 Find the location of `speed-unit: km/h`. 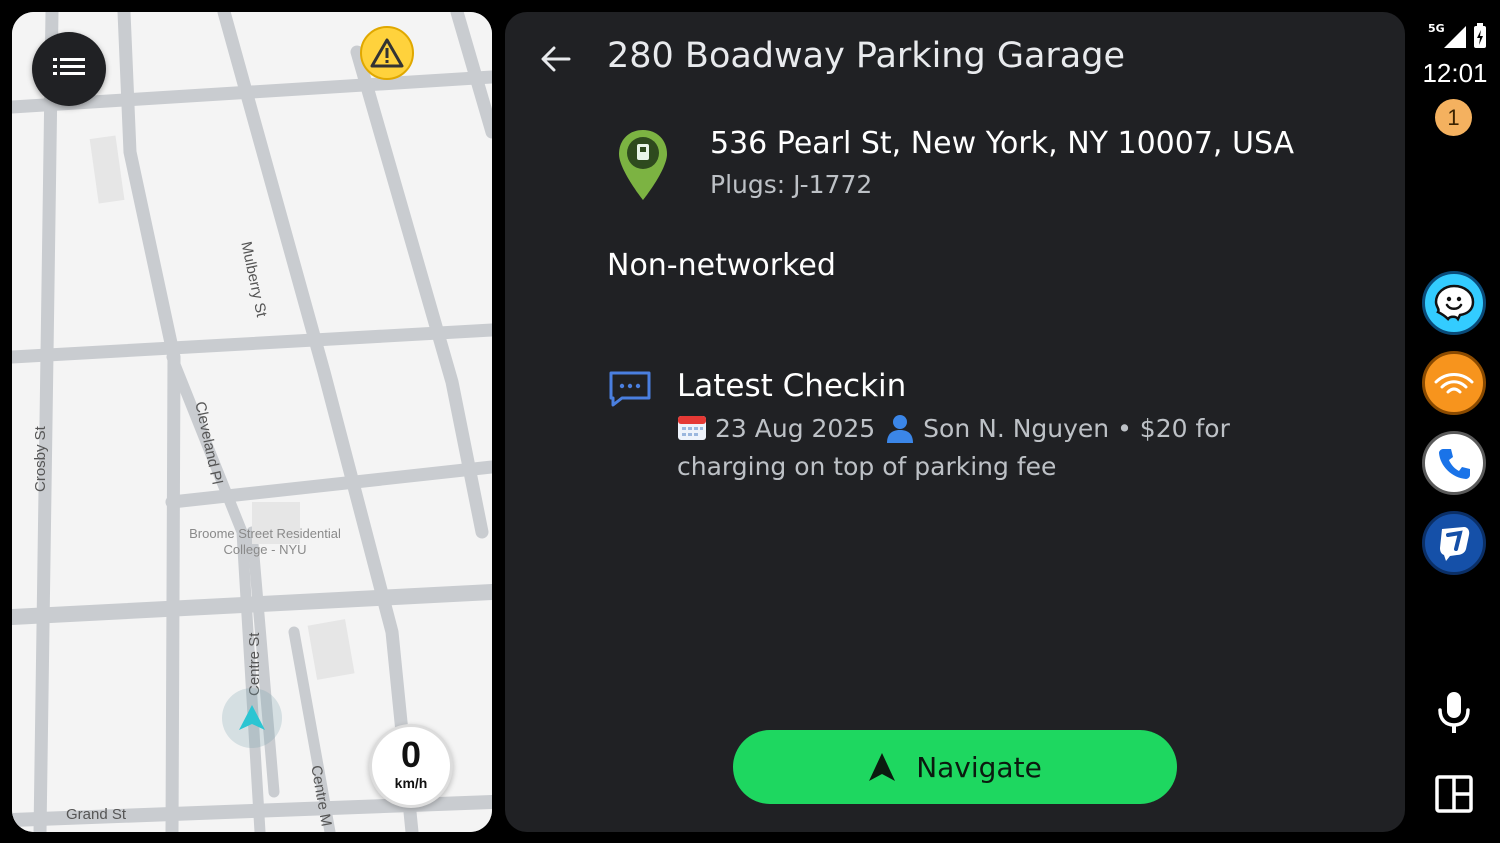

speed-unit: km/h is located at coordinates (411, 783).